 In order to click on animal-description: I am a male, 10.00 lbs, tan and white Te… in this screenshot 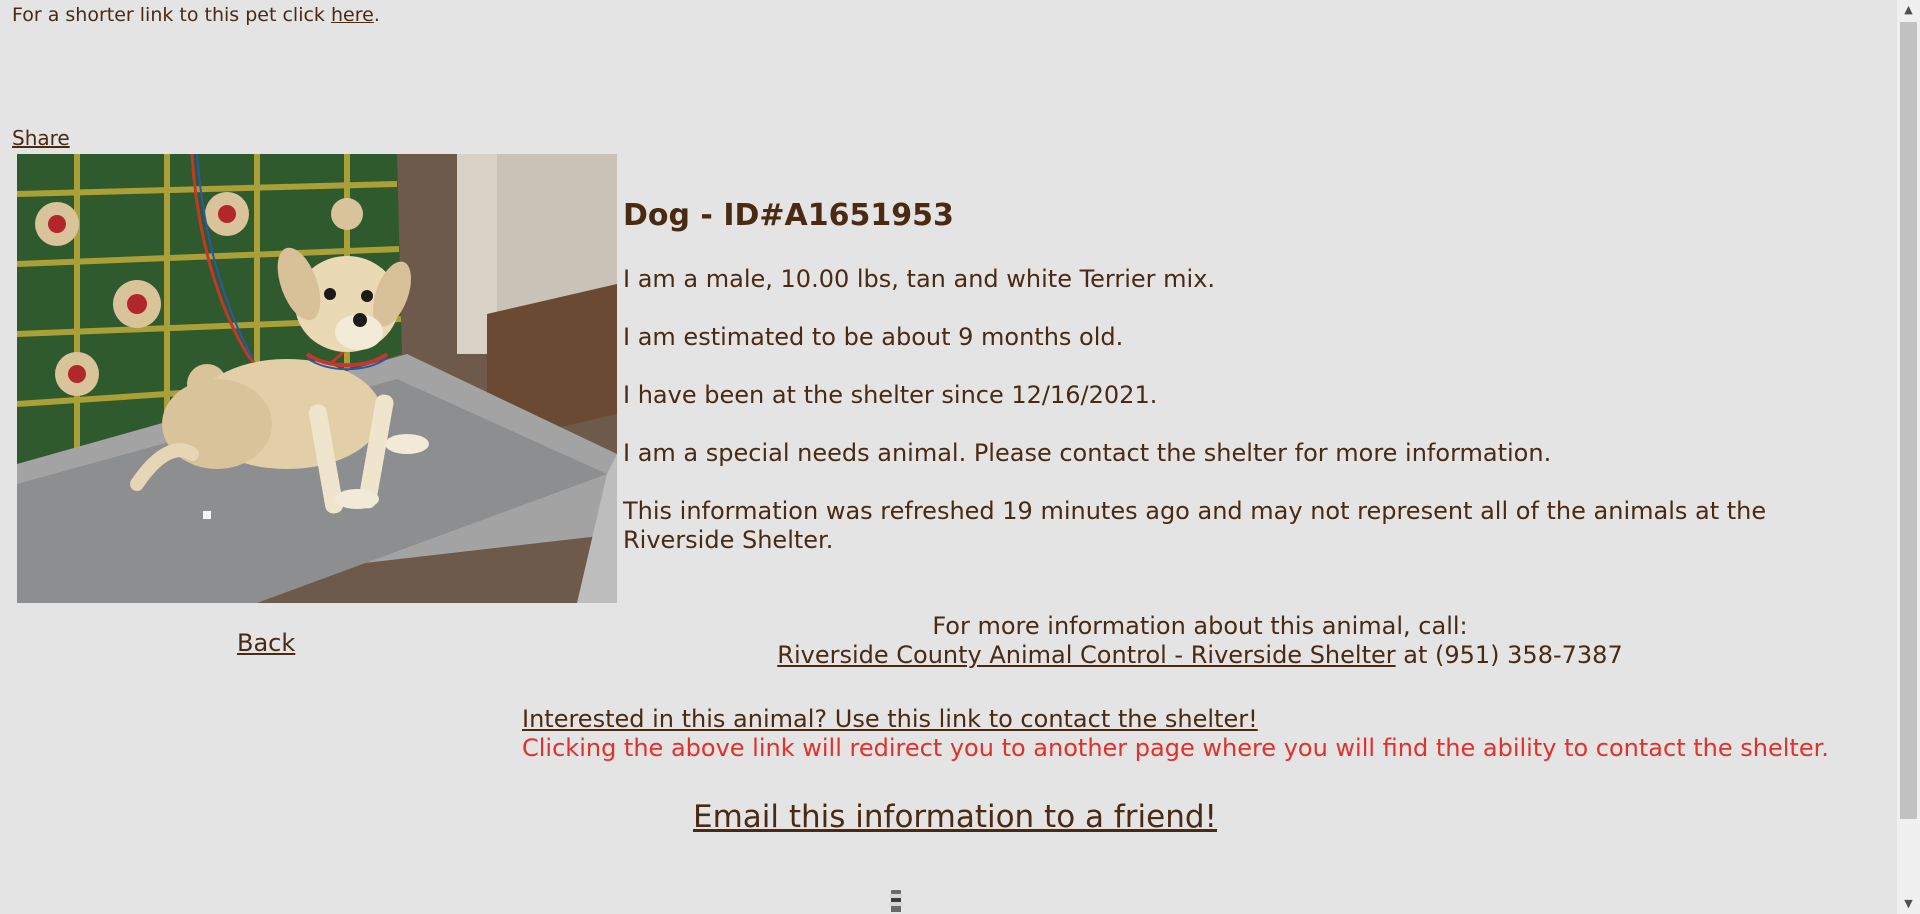, I will do `click(919, 279)`.